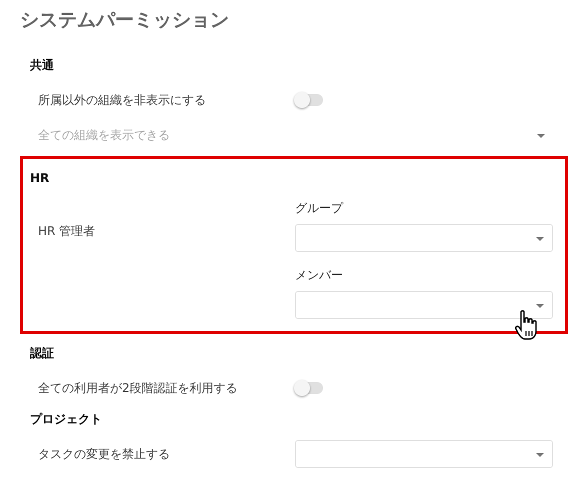  I want to click on dropdown: 全ての組織を表示できる, so click(295, 135).